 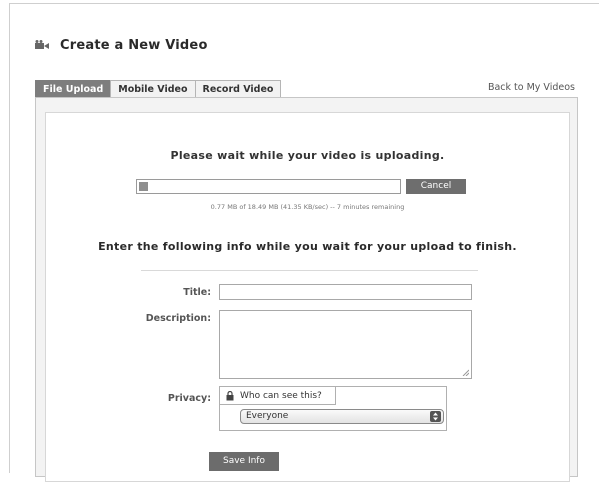 What do you see at coordinates (153, 89) in the screenshot?
I see `tab-mobile-video: Mobile Video` at bounding box center [153, 89].